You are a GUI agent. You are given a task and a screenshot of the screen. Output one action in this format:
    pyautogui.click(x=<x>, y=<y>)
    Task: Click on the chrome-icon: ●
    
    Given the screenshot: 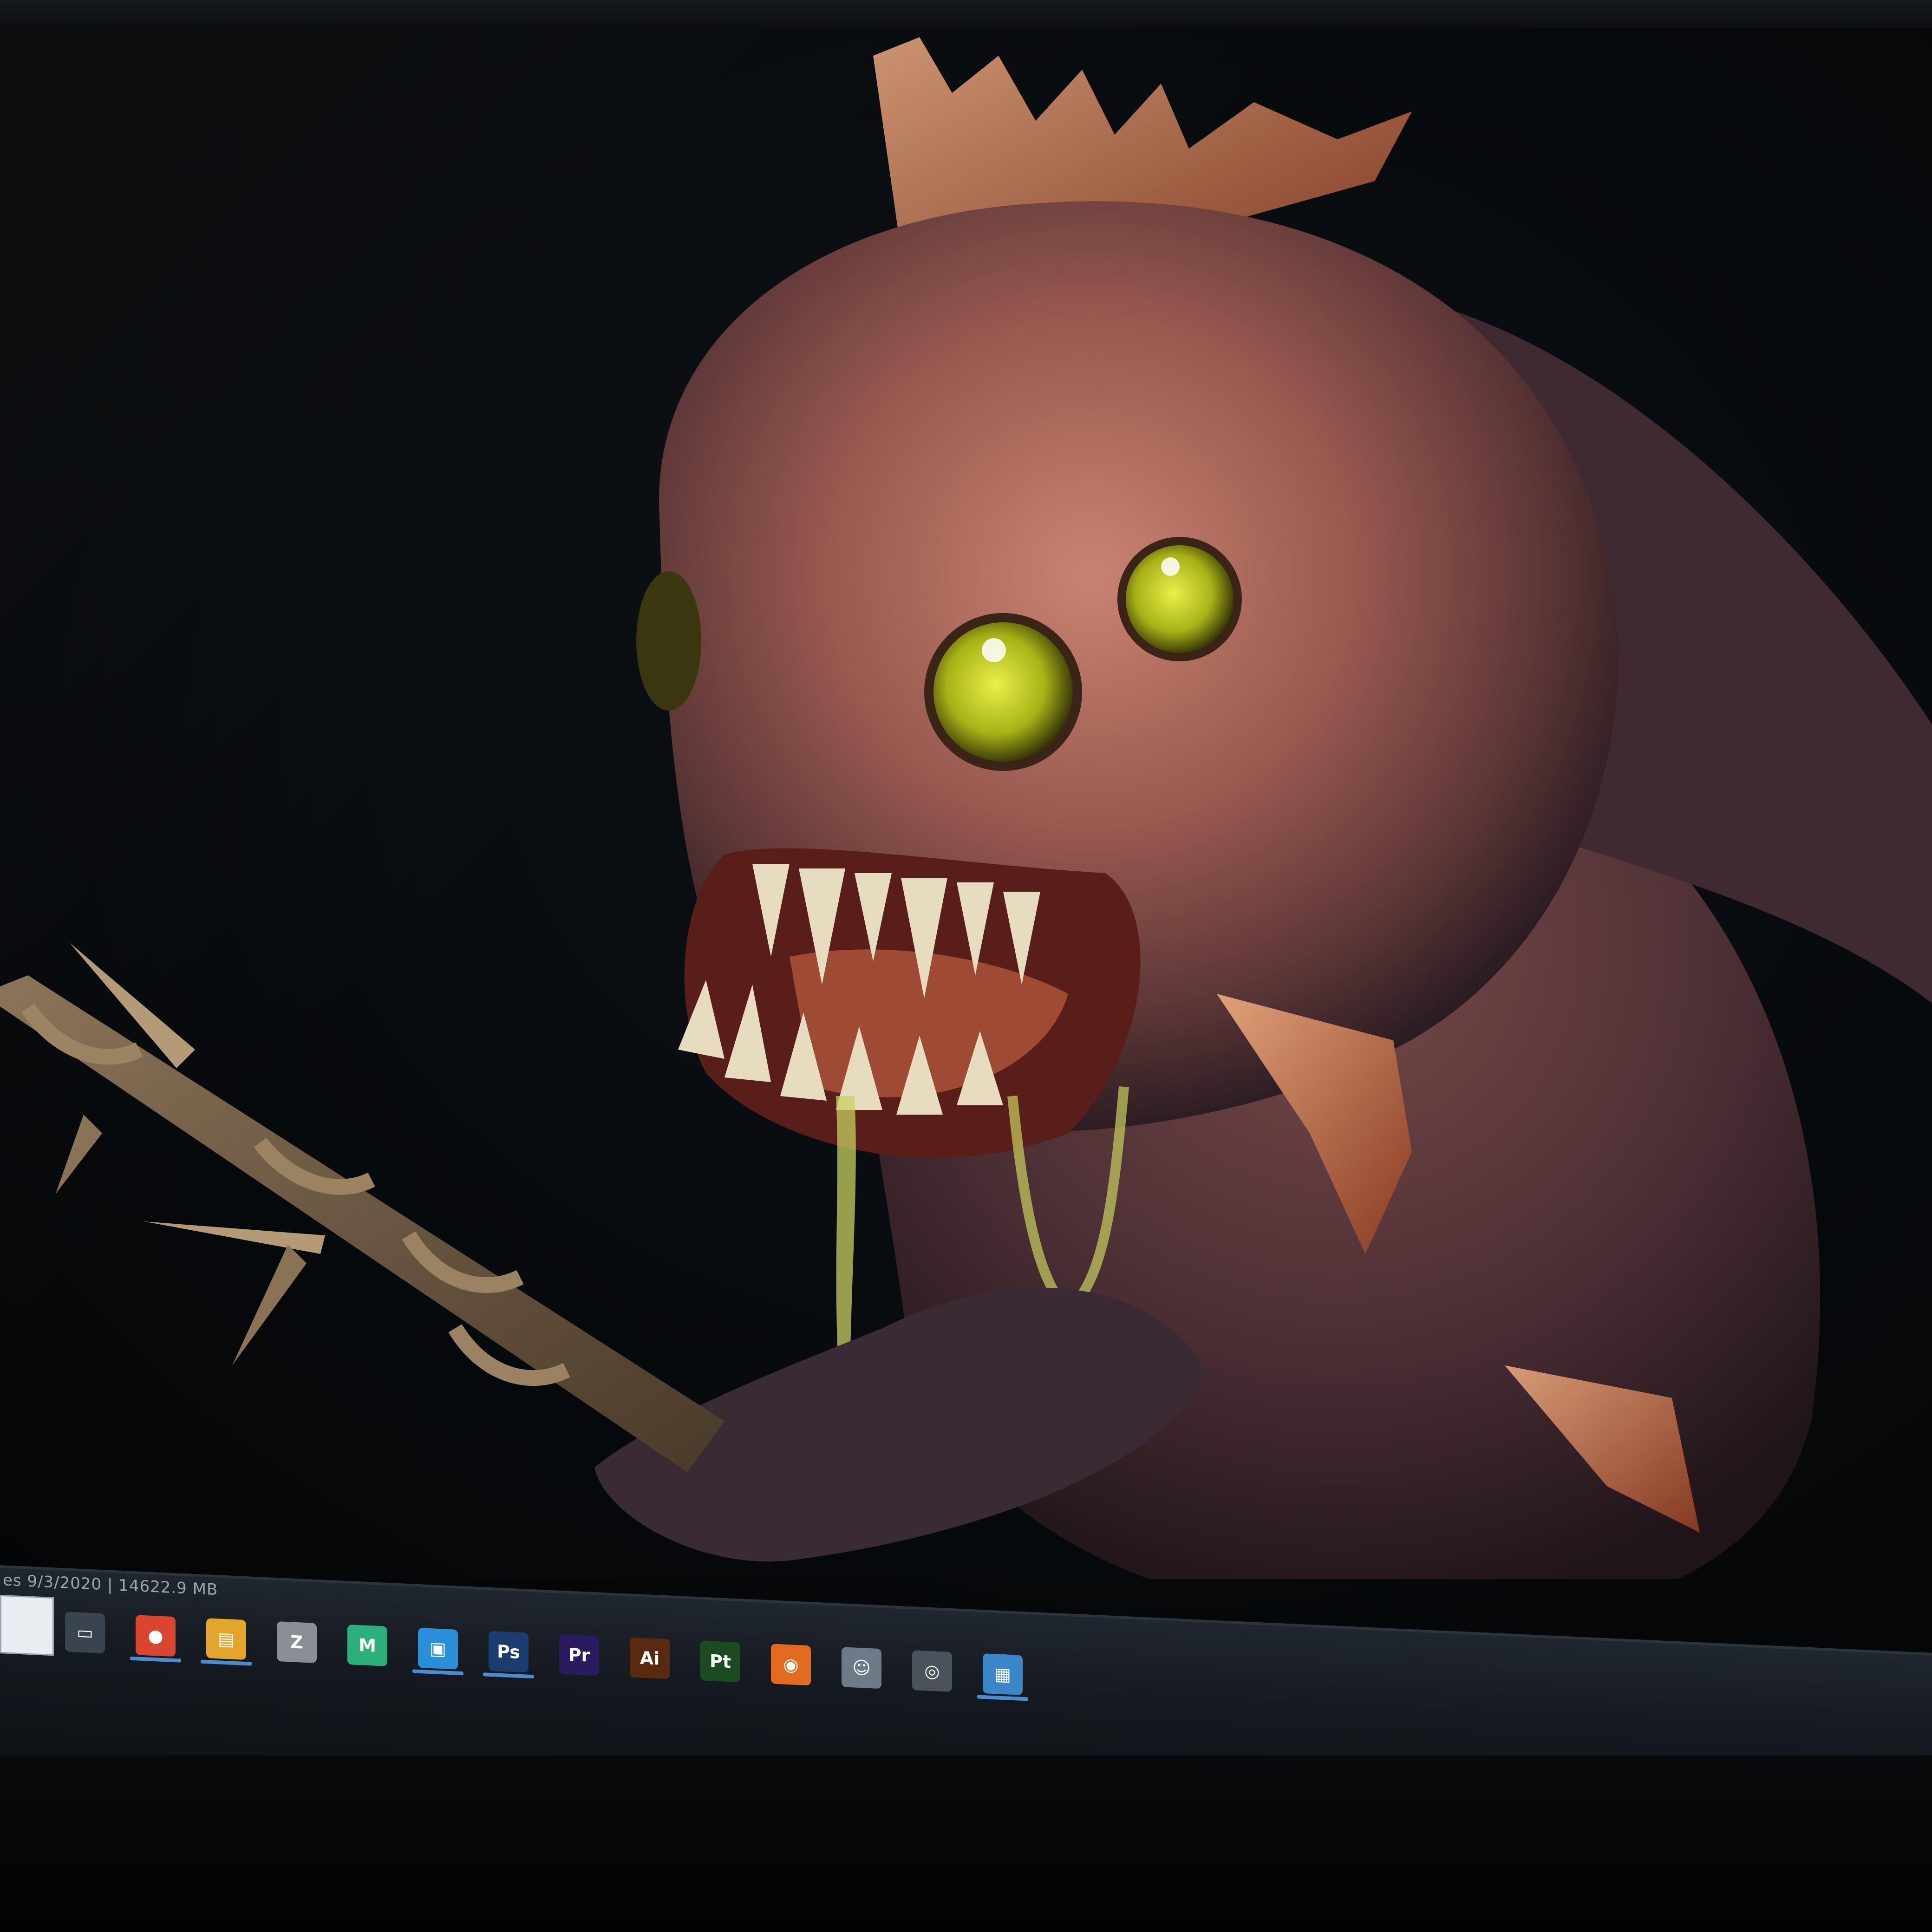 What is the action you would take?
    pyautogui.click(x=156, y=1636)
    